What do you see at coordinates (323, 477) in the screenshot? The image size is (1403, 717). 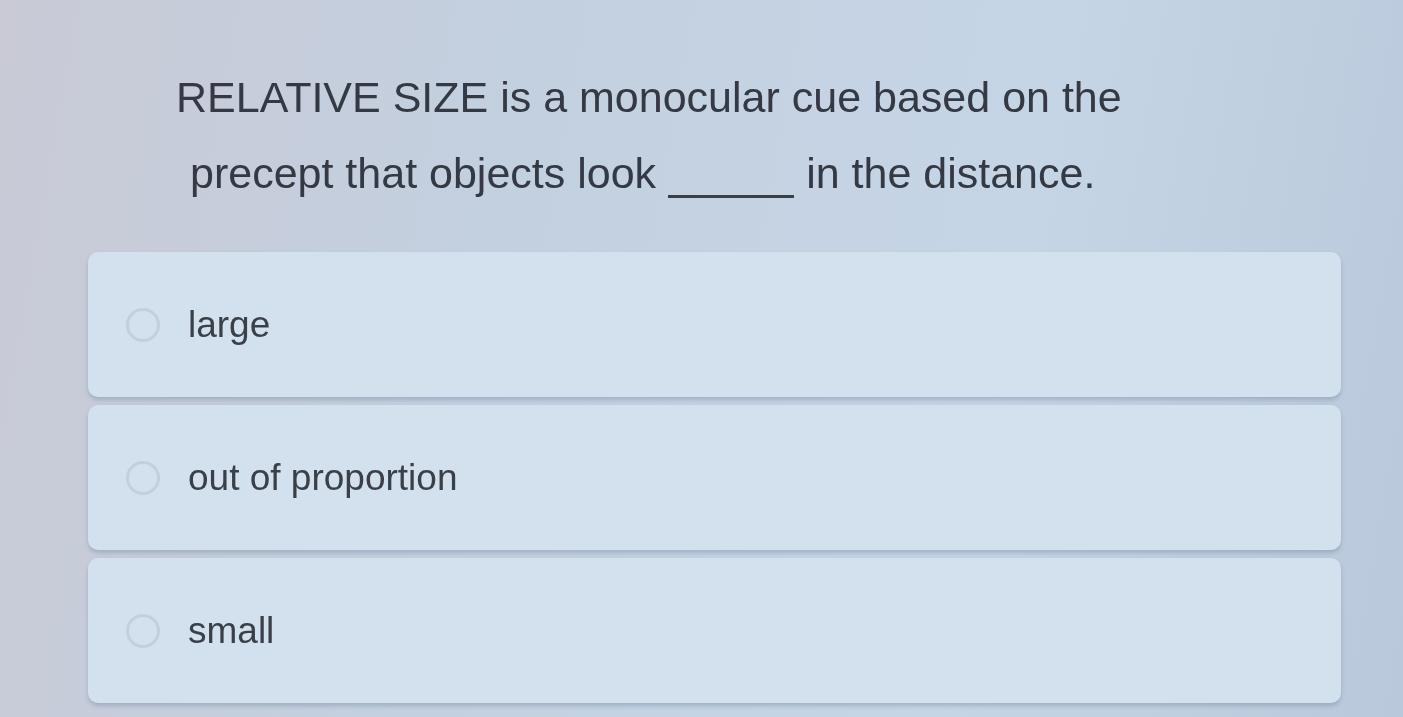 I see `option-label: out of proportion` at bounding box center [323, 477].